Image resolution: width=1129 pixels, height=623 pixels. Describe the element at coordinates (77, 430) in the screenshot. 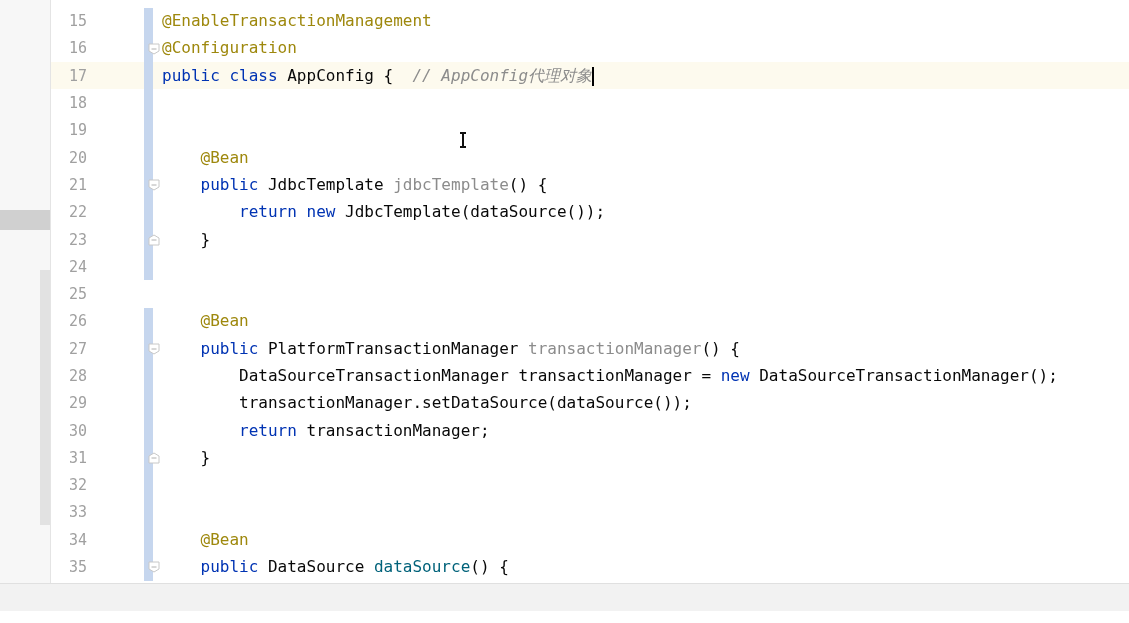

I see `line-number: 30` at that location.